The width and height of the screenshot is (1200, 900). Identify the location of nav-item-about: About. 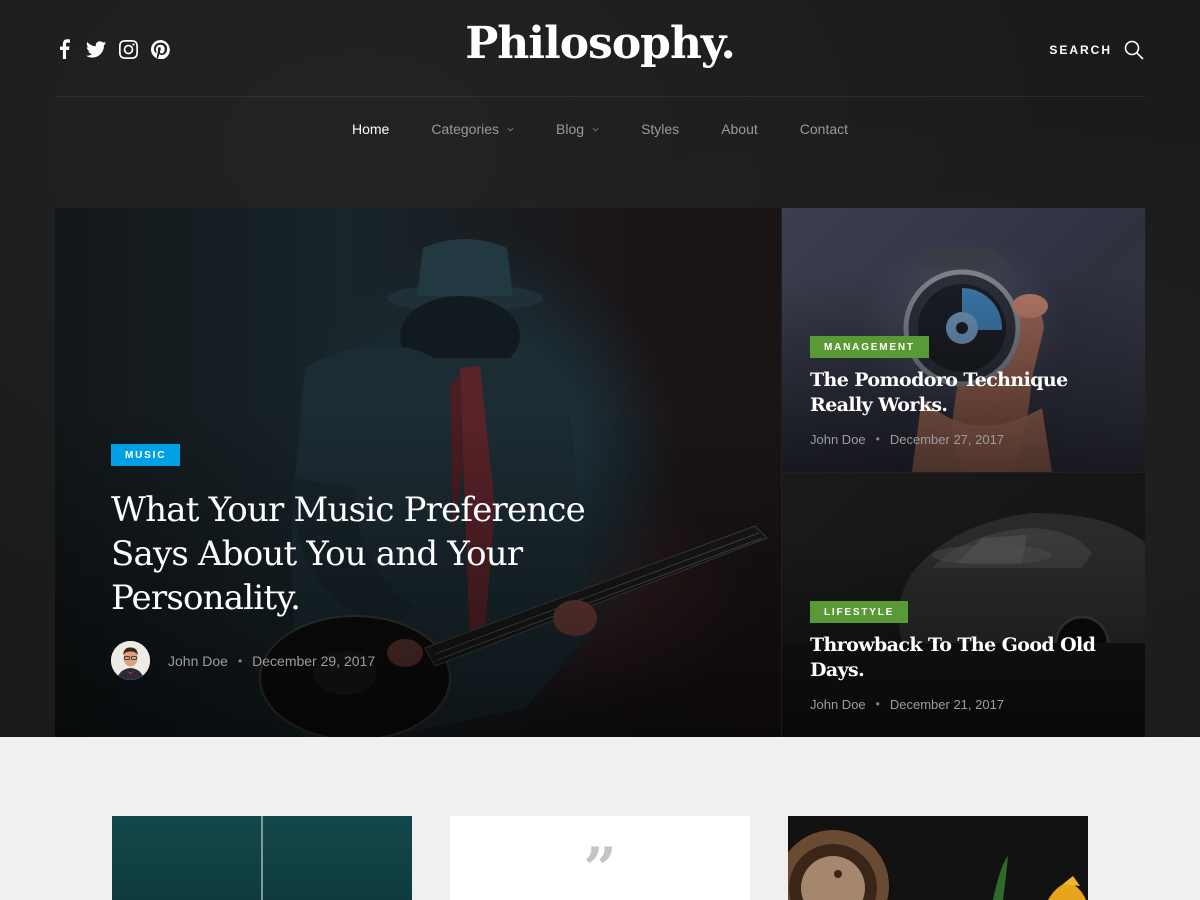
(739, 129).